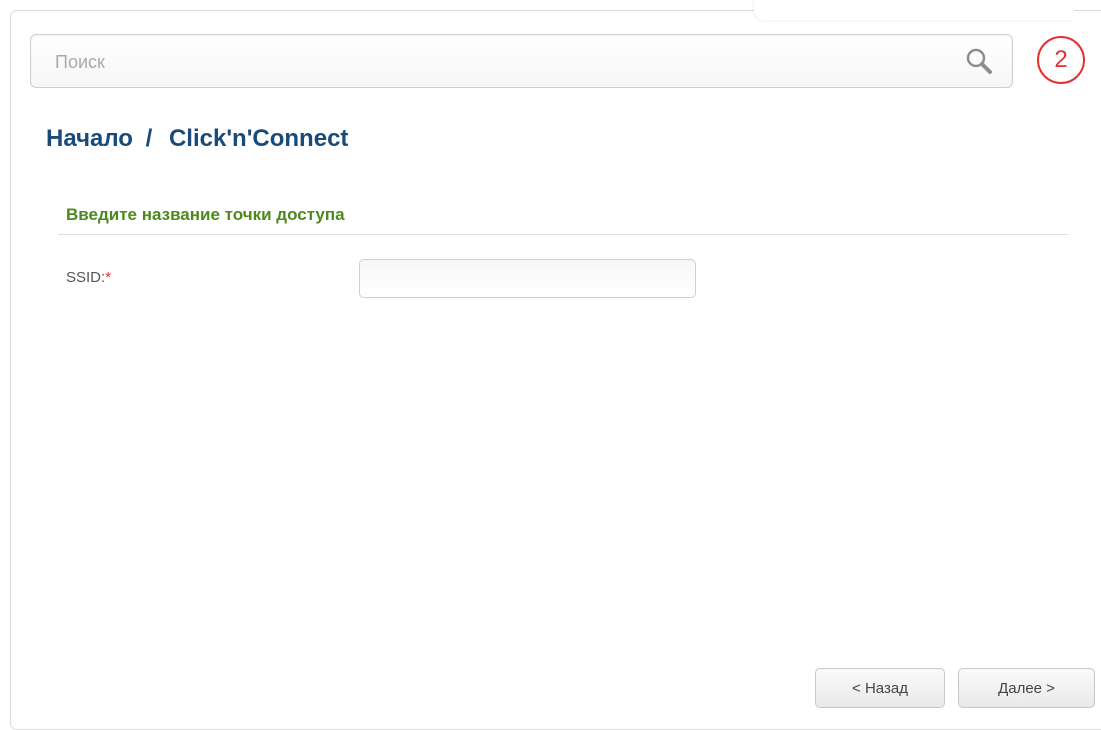  I want to click on breadcrumb: Начало / Click'n'Connect, so click(197, 139).